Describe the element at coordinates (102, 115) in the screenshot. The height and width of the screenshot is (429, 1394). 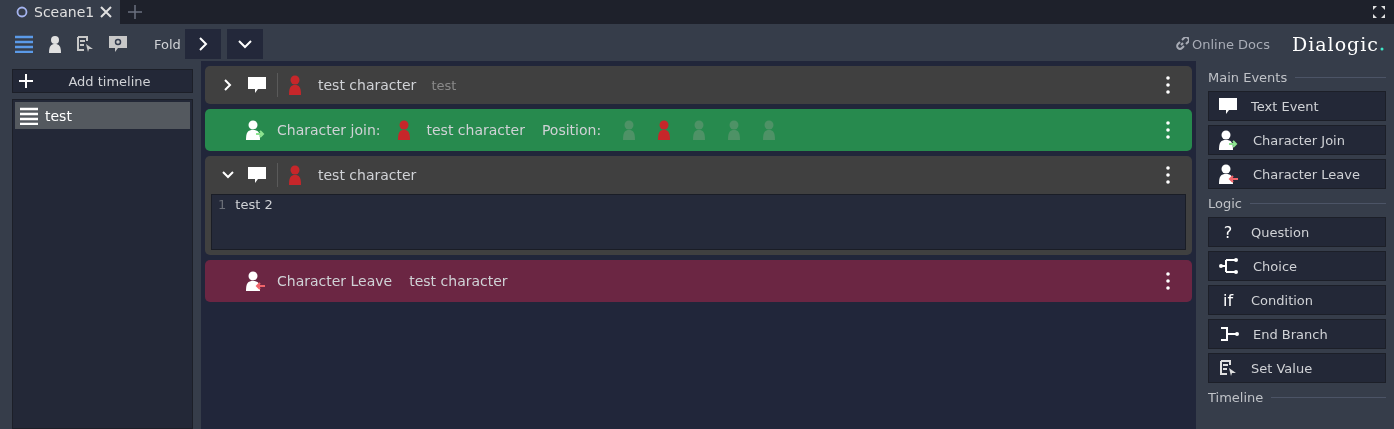
I see `timeline-item: test` at that location.